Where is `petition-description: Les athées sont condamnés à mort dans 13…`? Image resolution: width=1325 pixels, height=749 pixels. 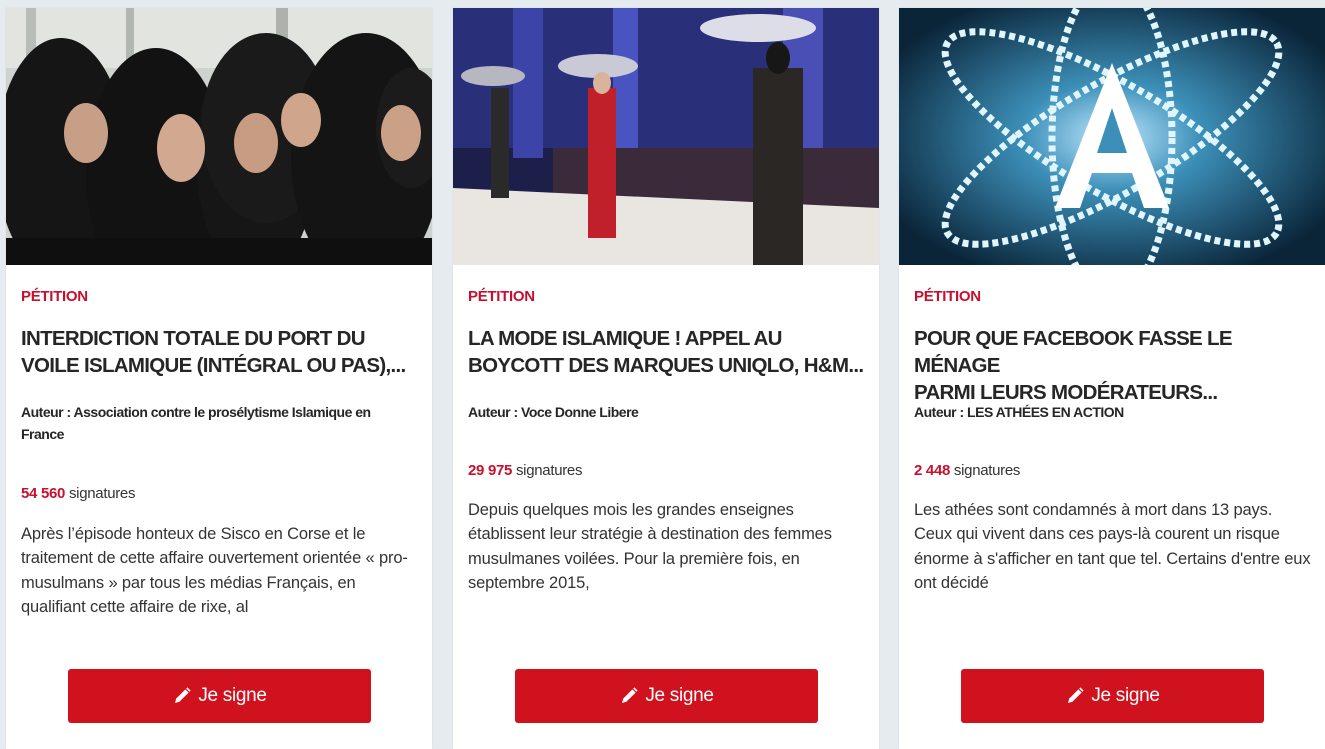
petition-description: Les athées sont condamnés à mort dans 13… is located at coordinates (1112, 547).